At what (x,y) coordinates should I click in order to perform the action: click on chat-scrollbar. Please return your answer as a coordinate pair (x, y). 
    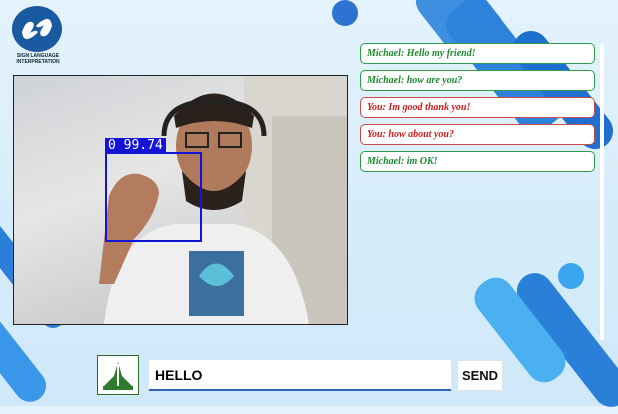
    Looking at the image, I should click on (602, 192).